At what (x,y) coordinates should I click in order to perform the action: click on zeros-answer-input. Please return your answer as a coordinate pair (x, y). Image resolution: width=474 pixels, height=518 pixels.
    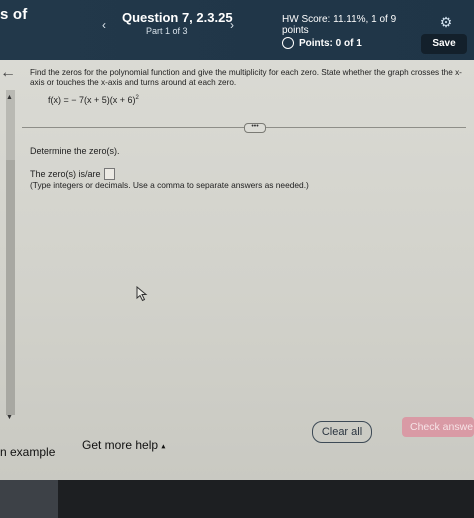
    Looking at the image, I should click on (109, 174).